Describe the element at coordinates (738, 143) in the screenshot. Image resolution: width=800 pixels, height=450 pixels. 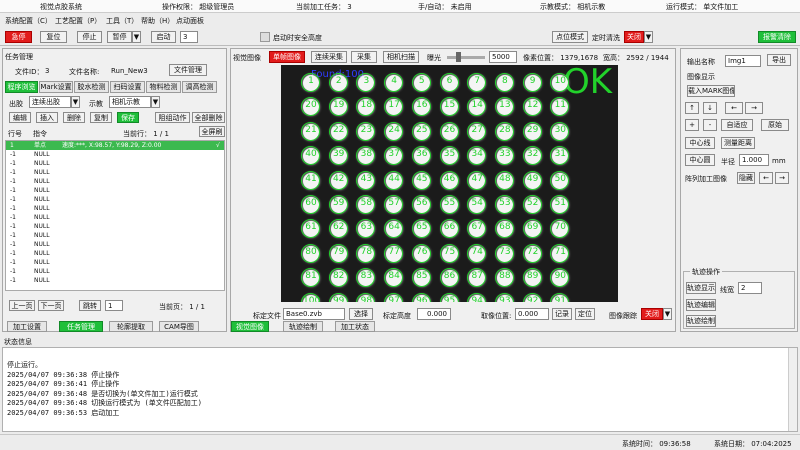
I see `measure-distance-button: 测量距离` at that location.